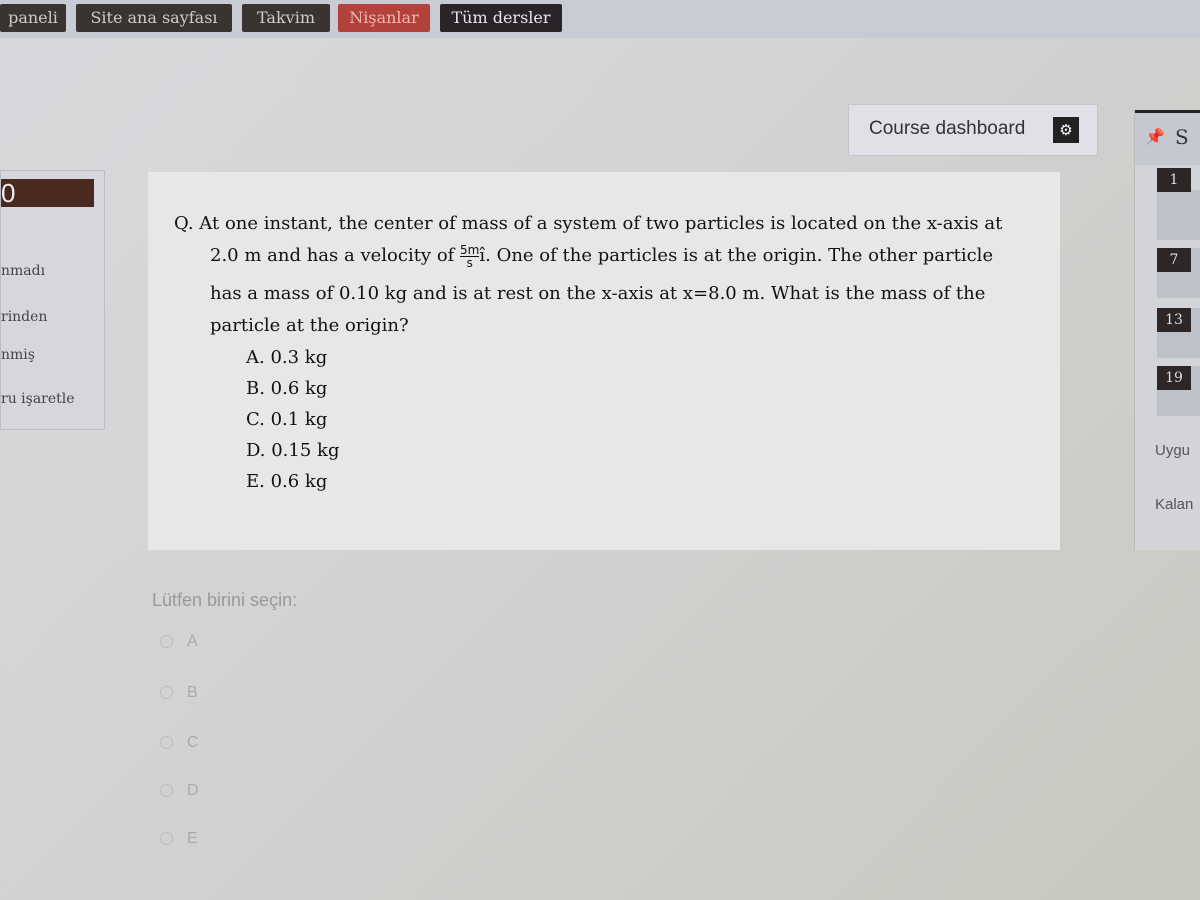 The height and width of the screenshot is (900, 1200). Describe the element at coordinates (193, 742) in the screenshot. I see `radio-label: C` at that location.